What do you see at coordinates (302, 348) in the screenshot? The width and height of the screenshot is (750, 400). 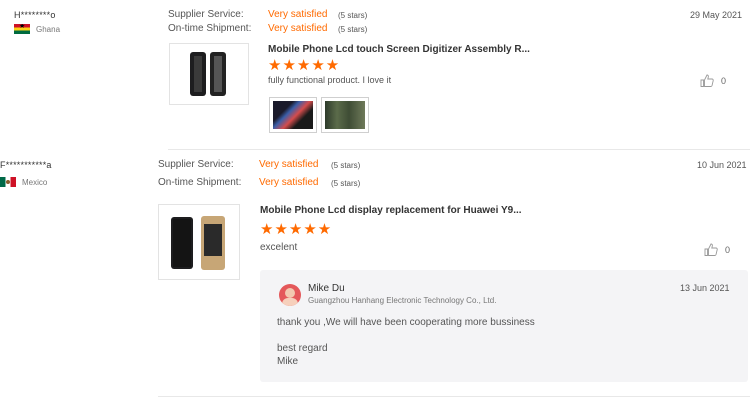 I see `reply-closing: best regard` at bounding box center [302, 348].